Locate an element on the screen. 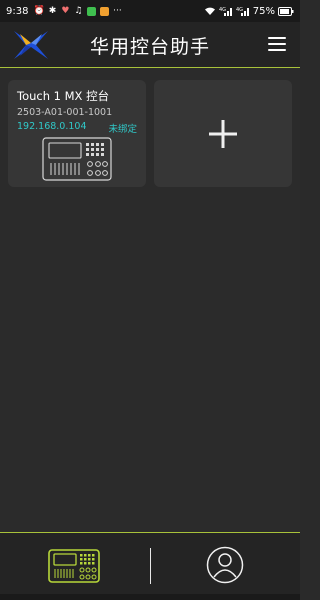 The image size is (320, 600). status-time: 9:38 is located at coordinates (17, 11).